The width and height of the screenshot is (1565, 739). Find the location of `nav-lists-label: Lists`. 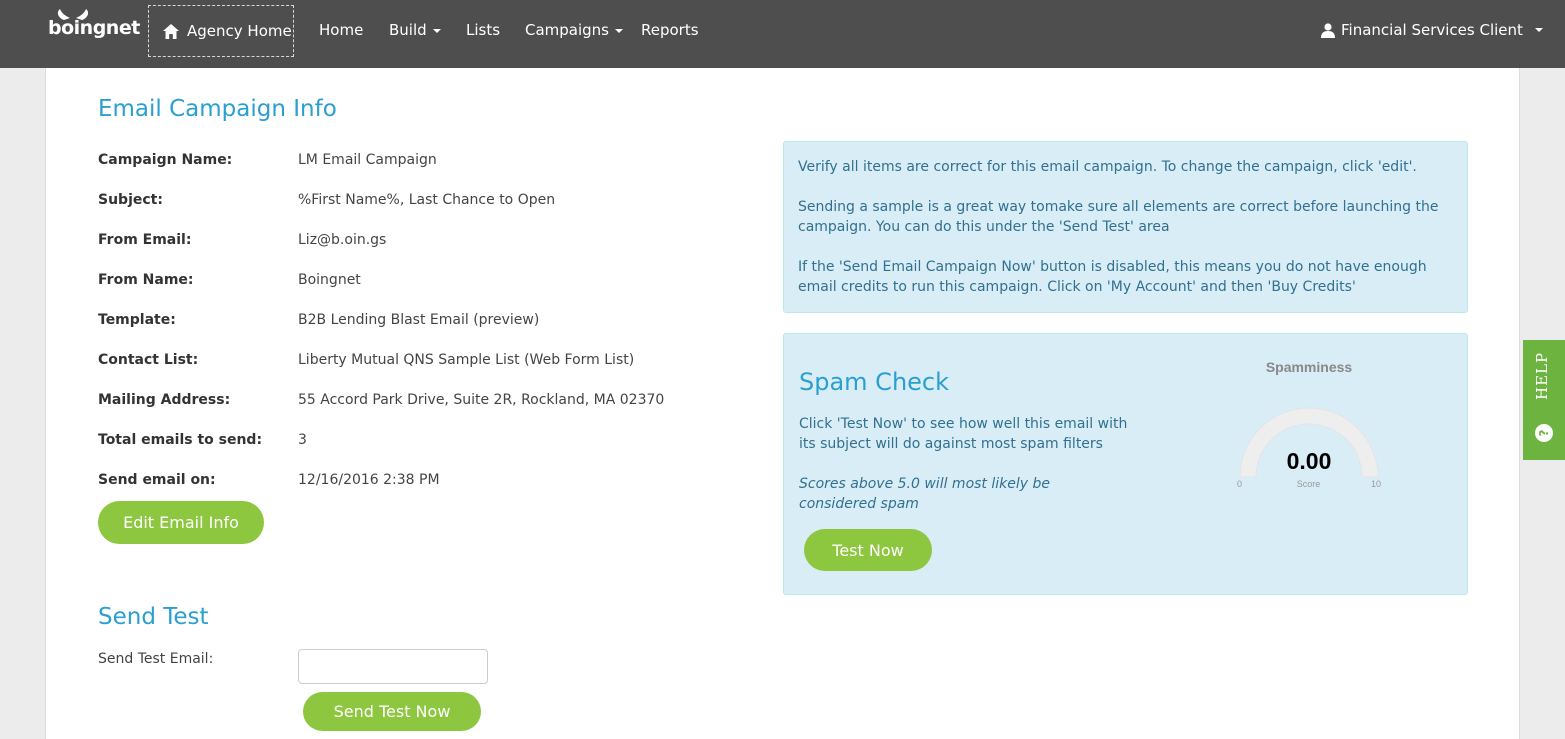

nav-lists-label: Lists is located at coordinates (483, 30).